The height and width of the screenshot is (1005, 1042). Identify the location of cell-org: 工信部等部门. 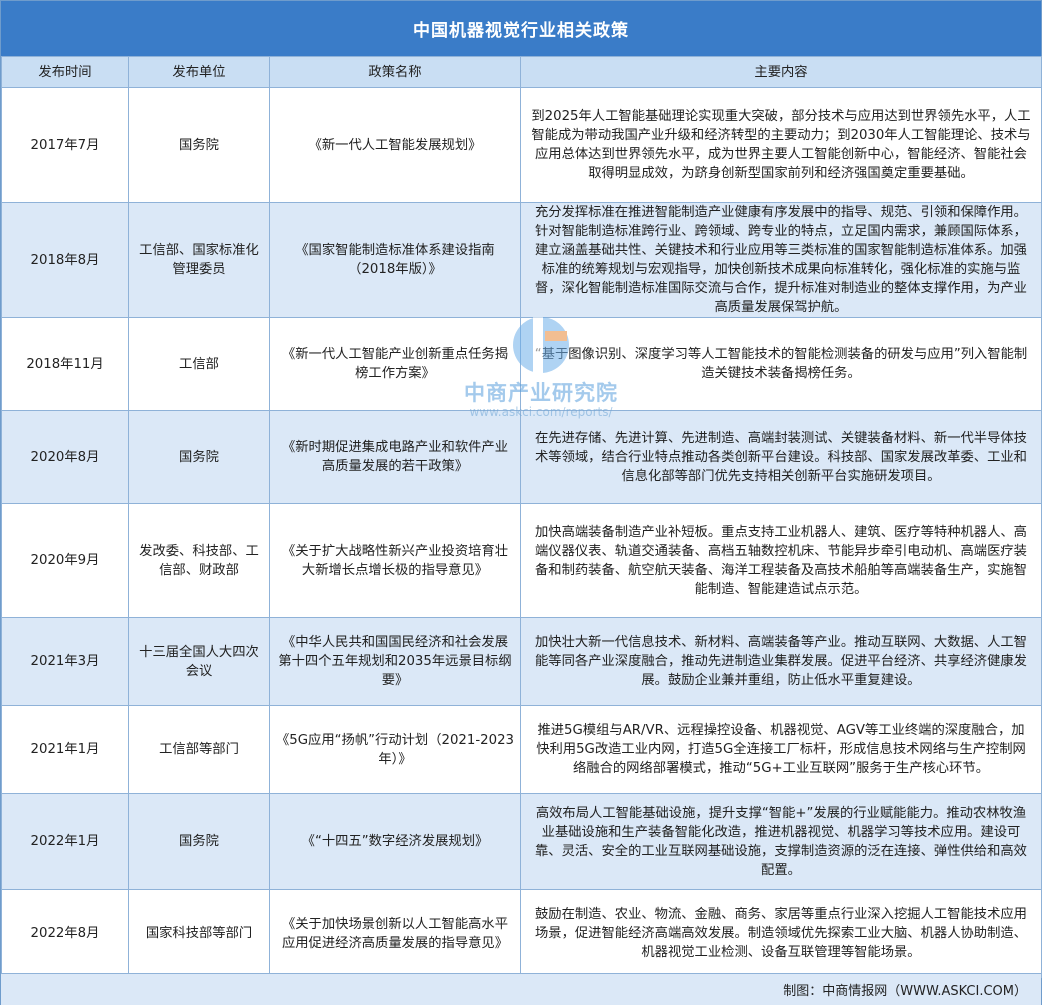
(199, 749).